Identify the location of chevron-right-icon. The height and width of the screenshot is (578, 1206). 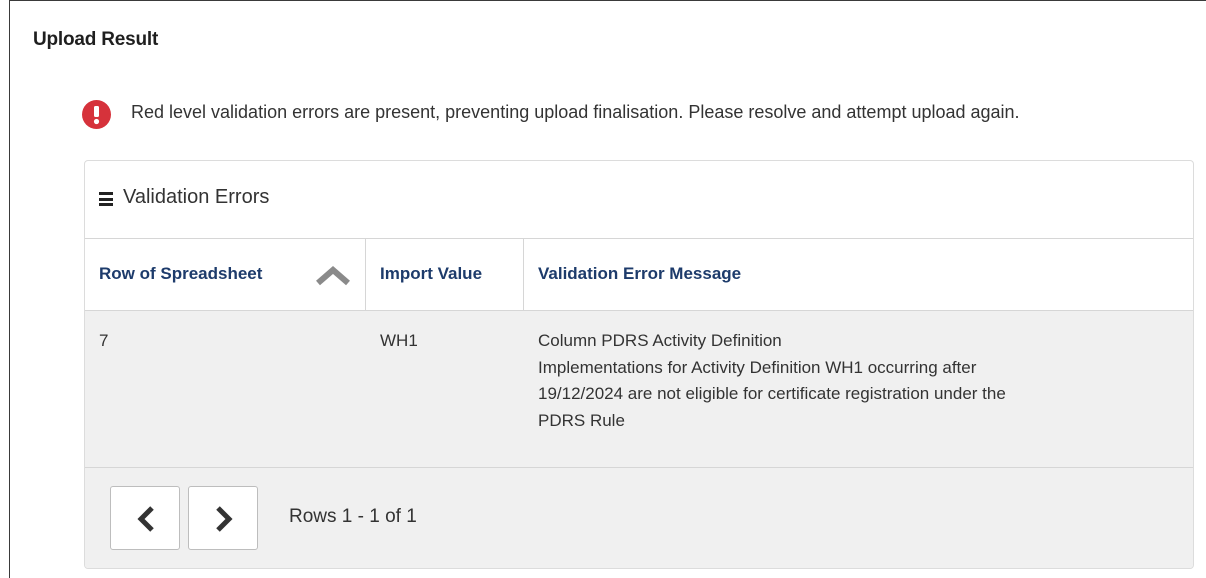
(224, 519).